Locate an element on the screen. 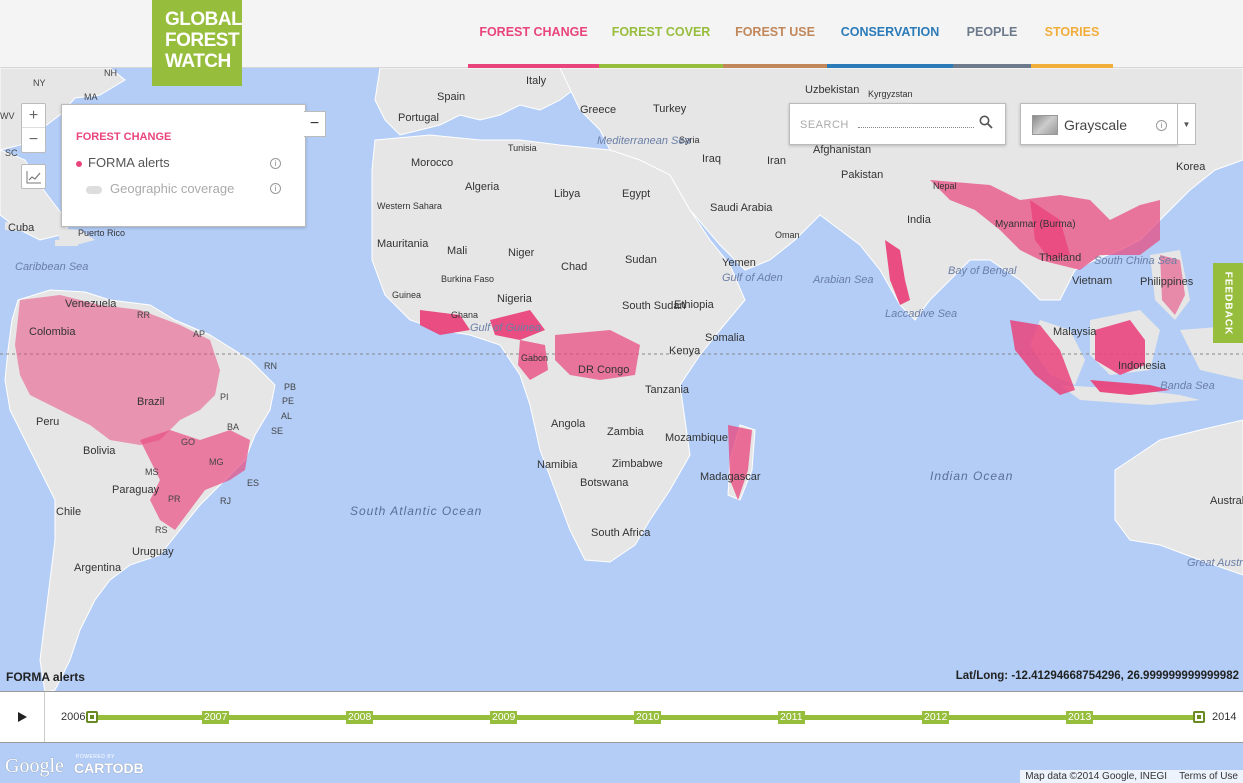 This screenshot has width=1243, height=783. country-label: Zambia is located at coordinates (625, 432).